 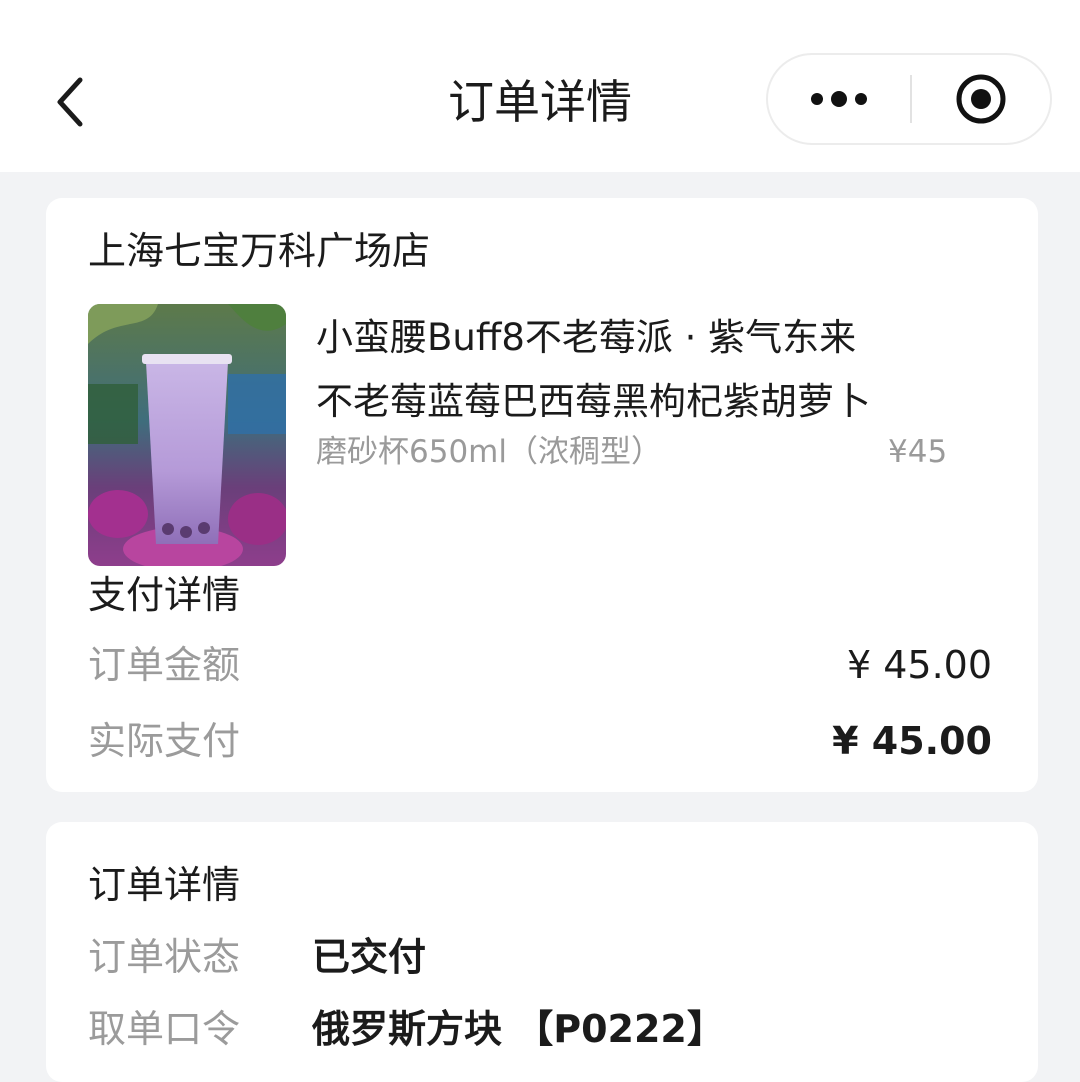 I want to click on more-button, so click(x=839, y=99).